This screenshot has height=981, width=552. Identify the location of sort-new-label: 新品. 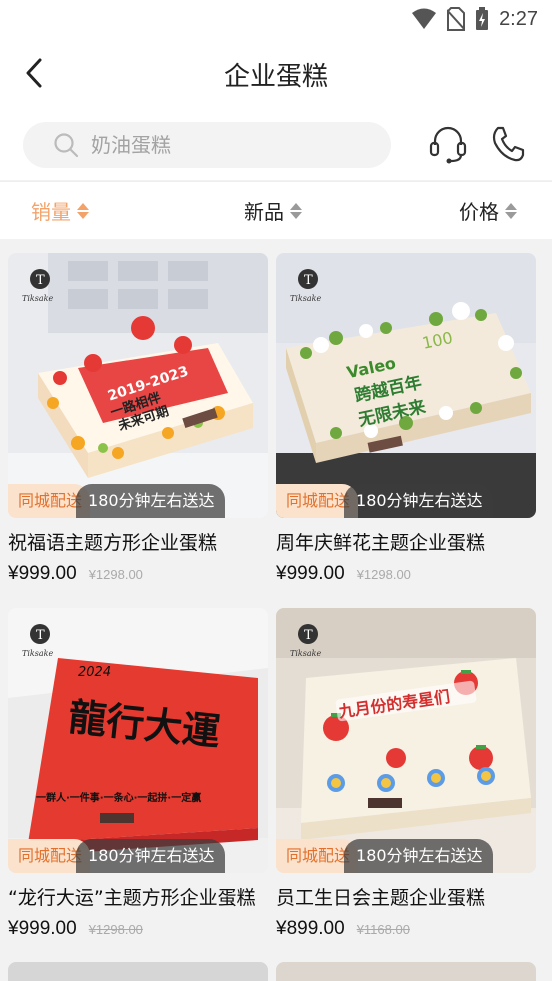
(264, 212).